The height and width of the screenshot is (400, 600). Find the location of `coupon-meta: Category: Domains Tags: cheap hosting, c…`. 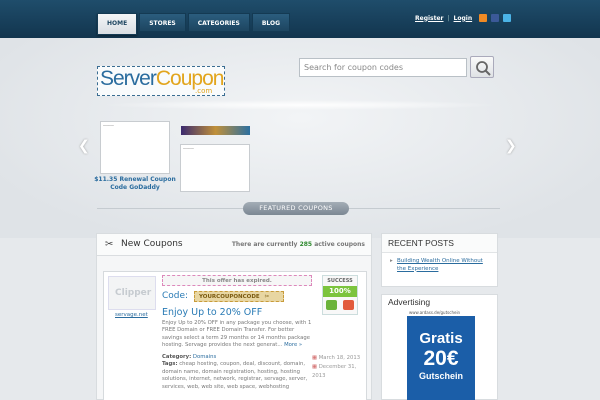

coupon-meta: Category: Domains Tags: cheap hosting, c… is located at coordinates (235, 372).